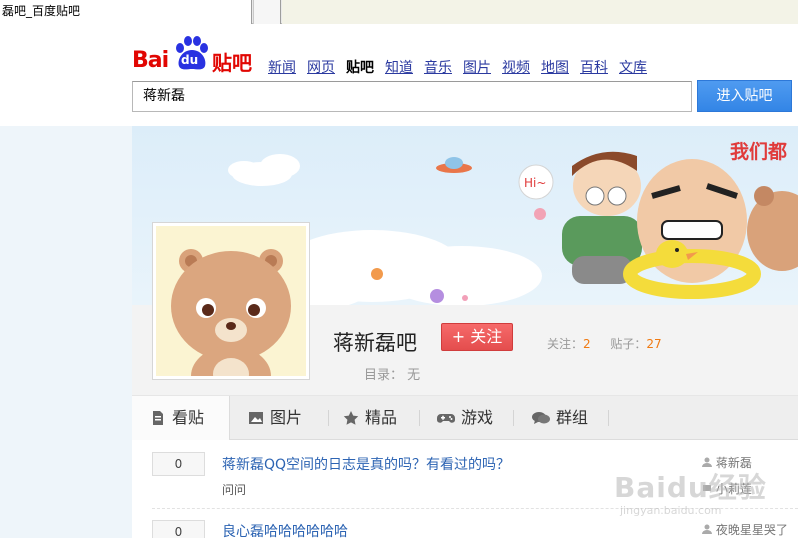  I want to click on post-excerpt: 问问, so click(234, 490).